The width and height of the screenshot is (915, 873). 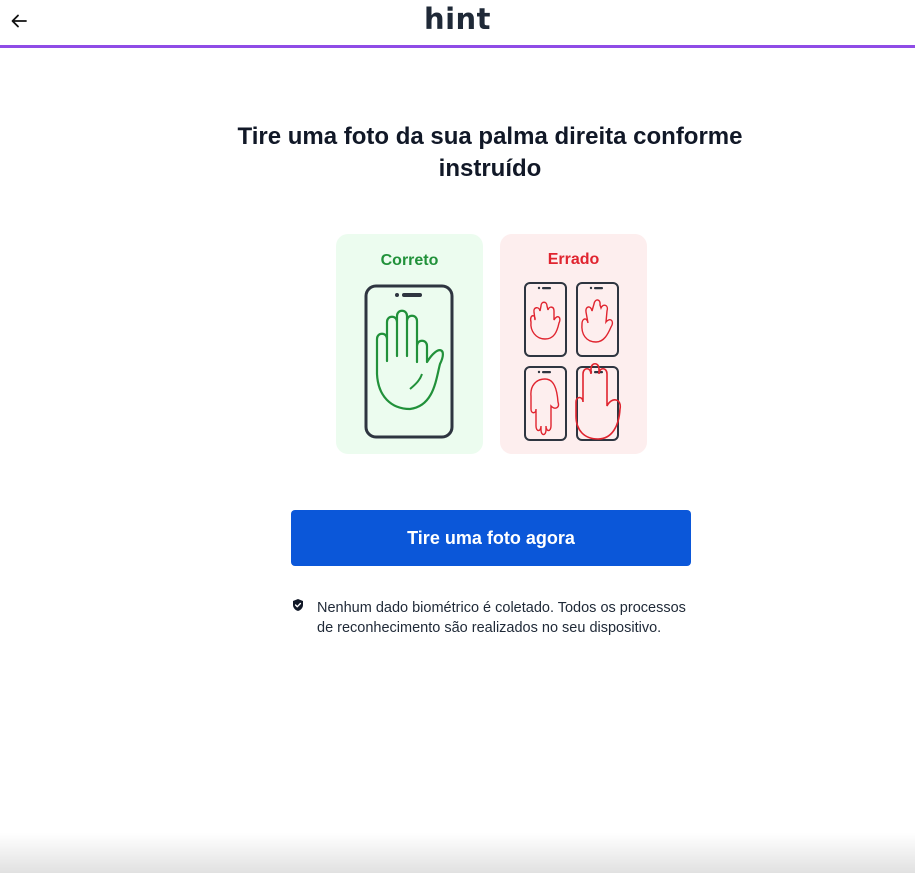 What do you see at coordinates (545, 319) in the screenshot?
I see `phone-palm-tilted-left-icon` at bounding box center [545, 319].